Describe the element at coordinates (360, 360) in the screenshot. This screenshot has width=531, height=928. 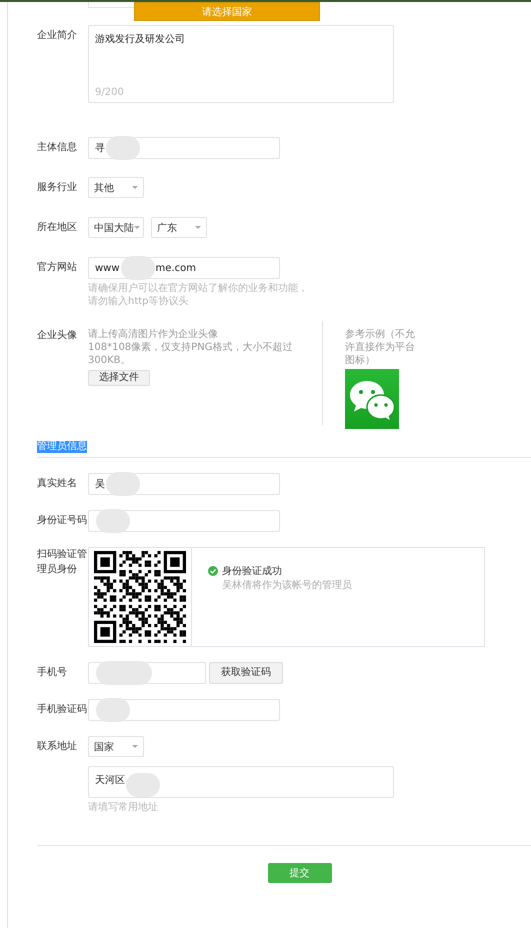
I see `reference-text: 图标）` at that location.